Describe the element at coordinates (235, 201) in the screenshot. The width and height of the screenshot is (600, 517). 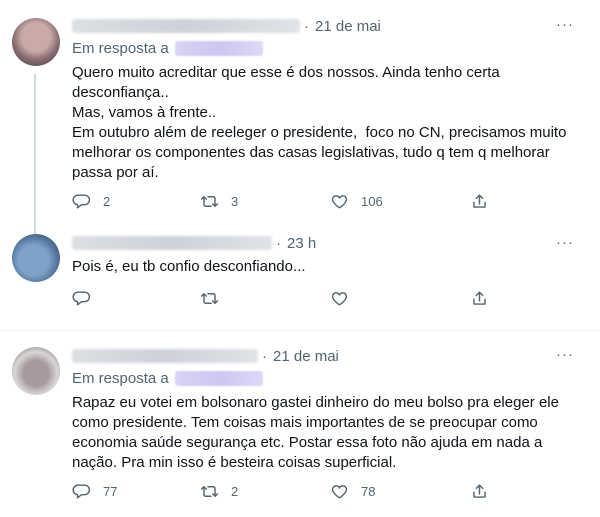
I see `retweet-count: 3` at that location.